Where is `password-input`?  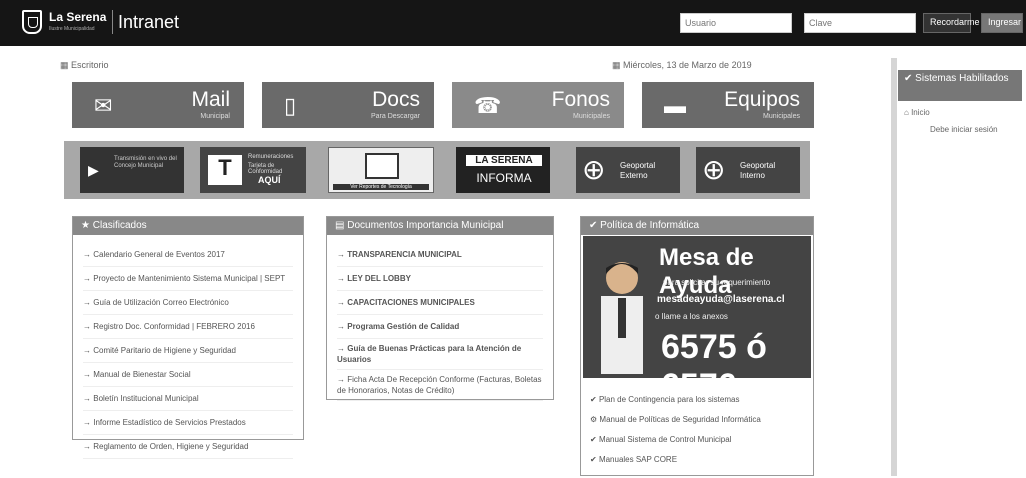 password-input is located at coordinates (860, 23).